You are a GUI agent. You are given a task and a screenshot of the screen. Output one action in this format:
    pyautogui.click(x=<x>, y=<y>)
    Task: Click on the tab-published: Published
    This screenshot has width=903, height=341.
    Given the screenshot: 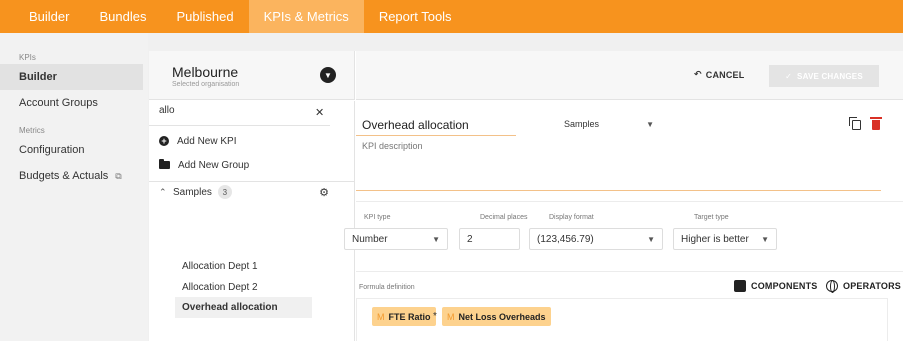 What is the action you would take?
    pyautogui.click(x=204, y=16)
    